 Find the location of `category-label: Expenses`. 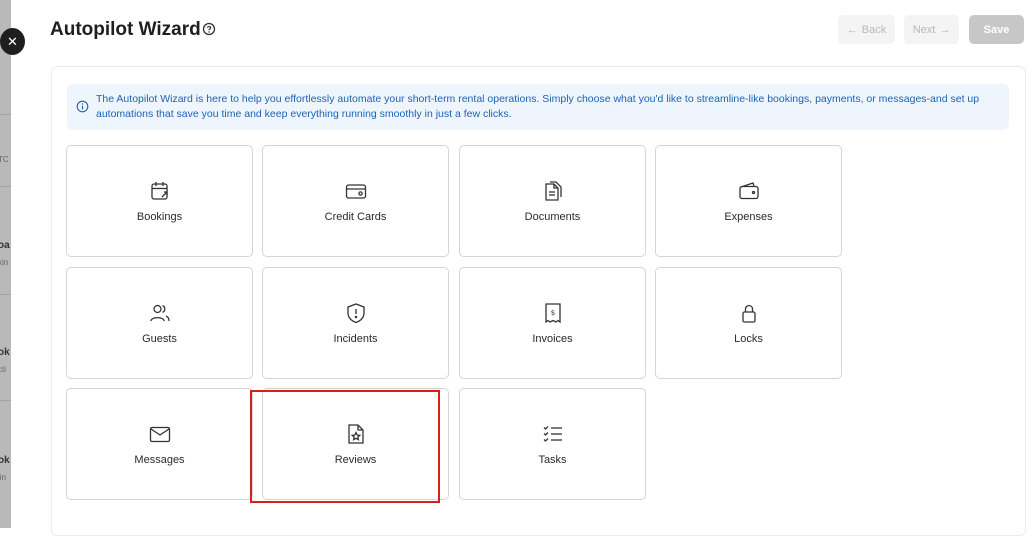

category-label: Expenses is located at coordinates (748, 217).